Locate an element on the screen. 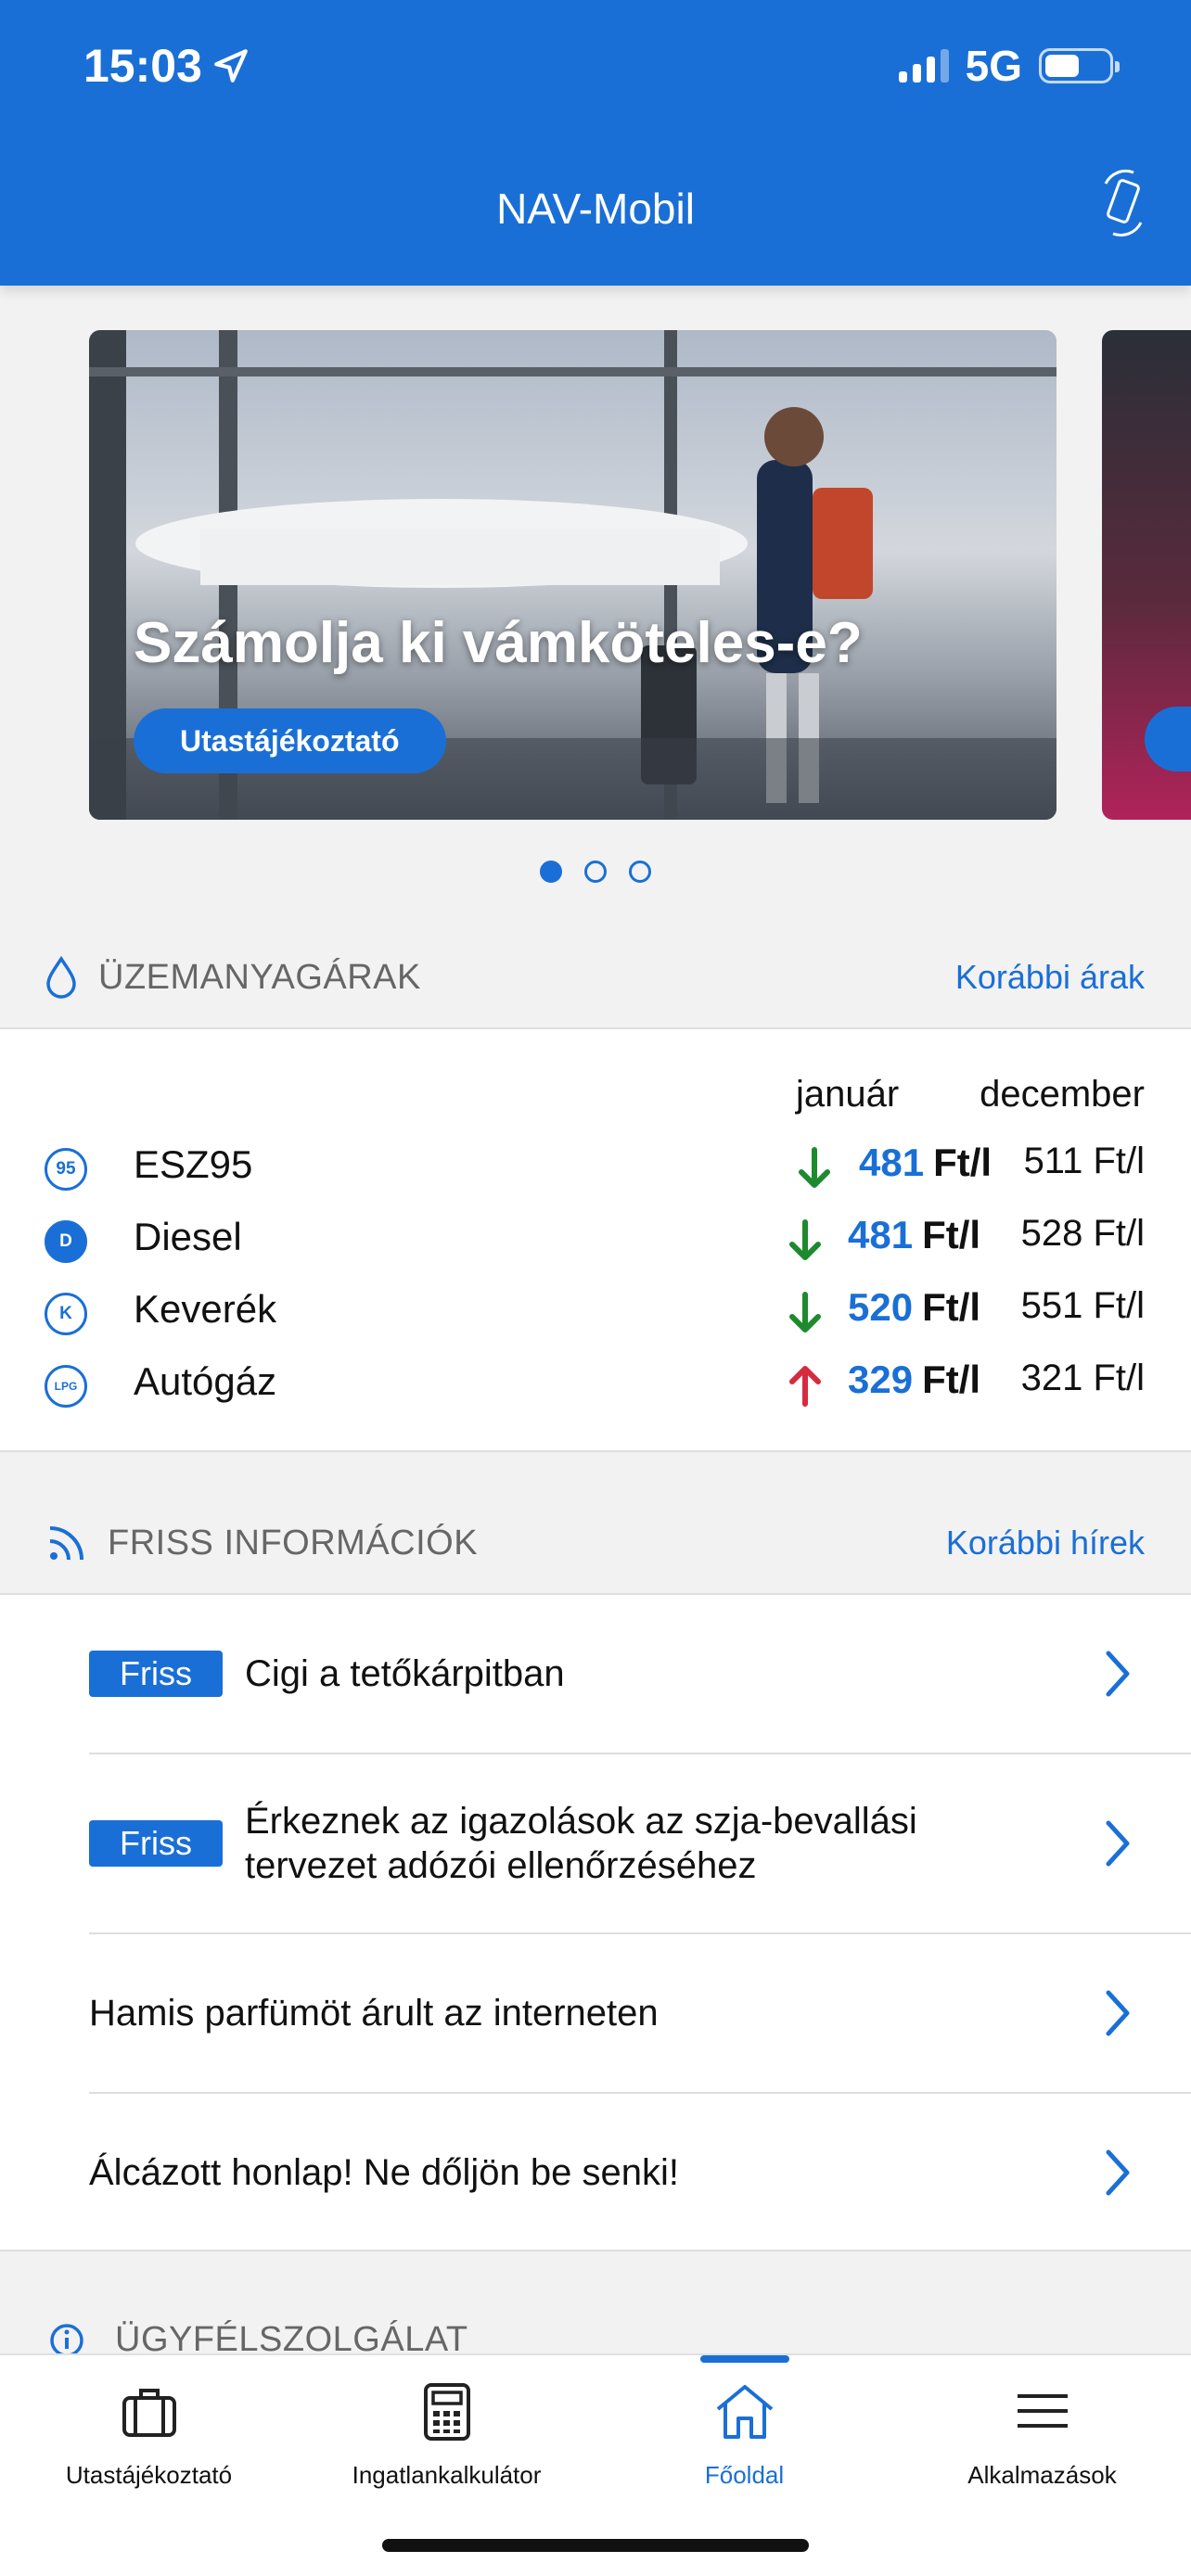  news-item: Friss Cigi a tetőkárpitban is located at coordinates (640, 1674).